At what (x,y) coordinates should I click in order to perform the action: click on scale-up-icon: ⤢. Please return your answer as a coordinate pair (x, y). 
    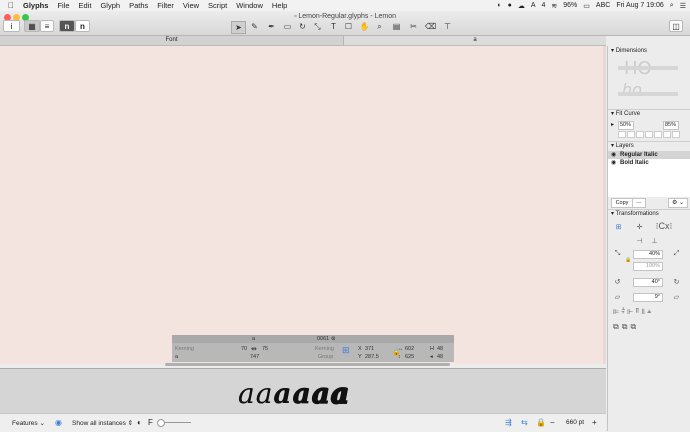
    Looking at the image, I should click on (676, 253).